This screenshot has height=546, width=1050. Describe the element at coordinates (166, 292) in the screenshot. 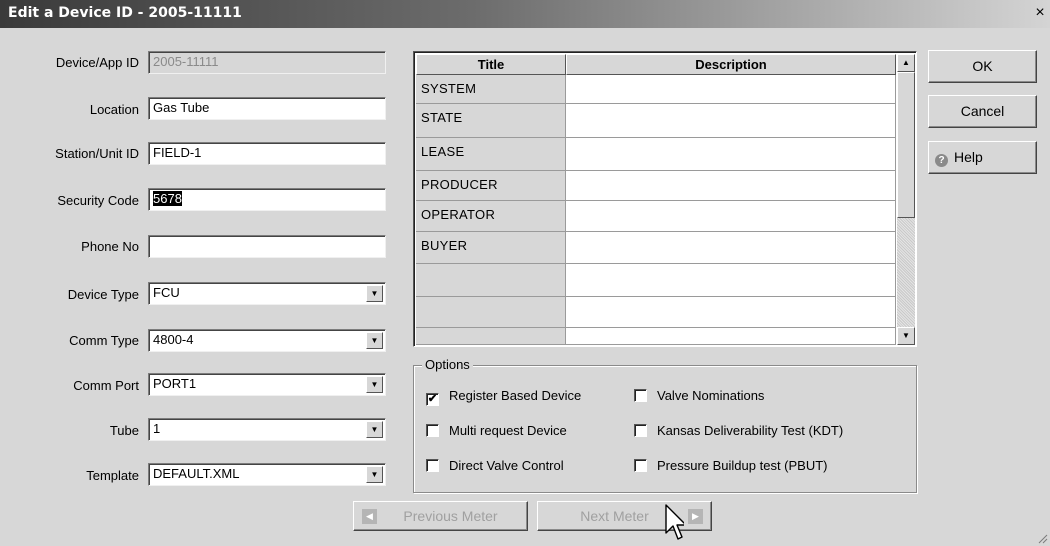

I see `device-type-value: FCU` at that location.